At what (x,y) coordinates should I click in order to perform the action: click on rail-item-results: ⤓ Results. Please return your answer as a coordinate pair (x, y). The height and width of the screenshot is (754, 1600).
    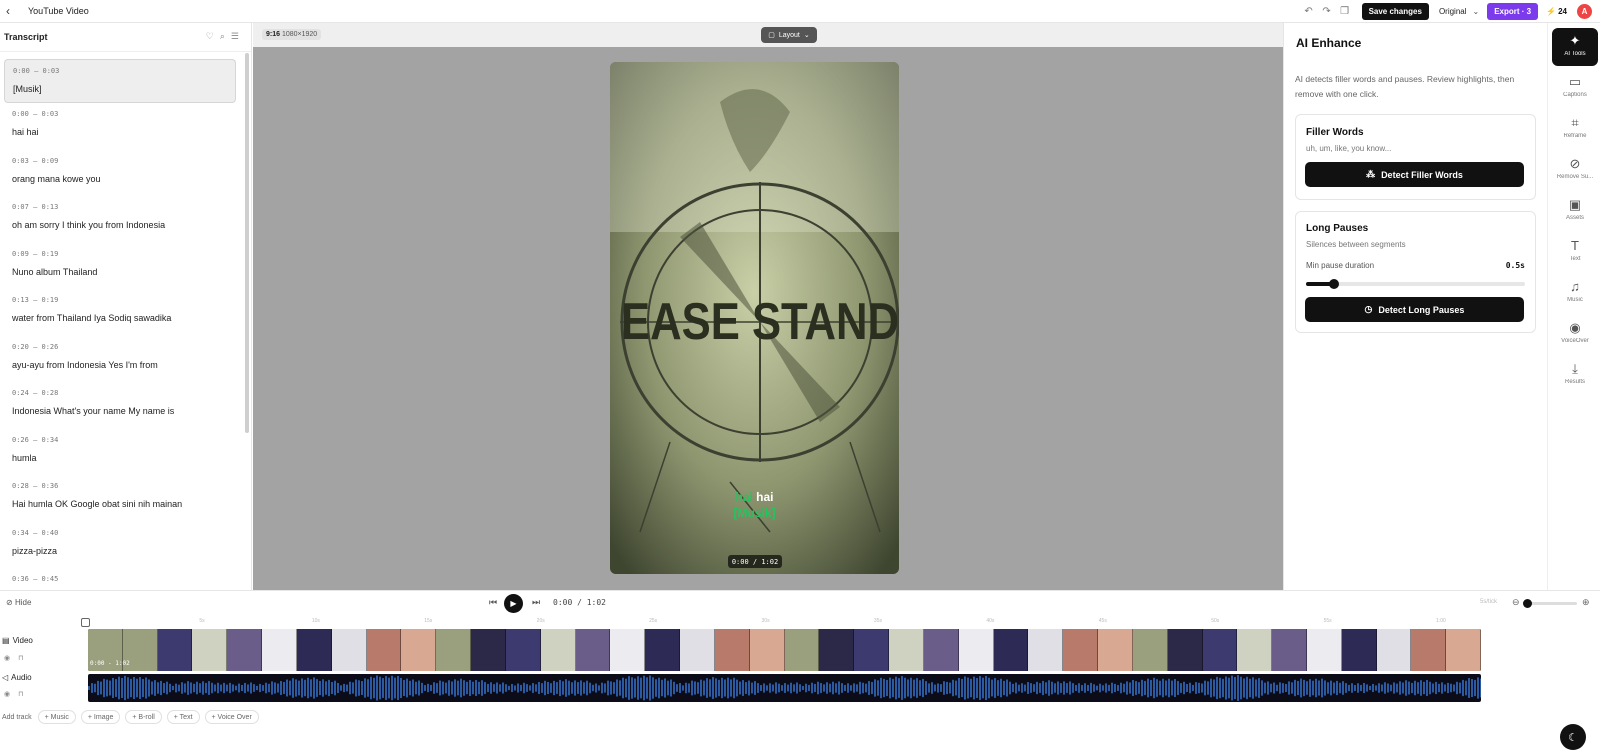
    Looking at the image, I should click on (1575, 375).